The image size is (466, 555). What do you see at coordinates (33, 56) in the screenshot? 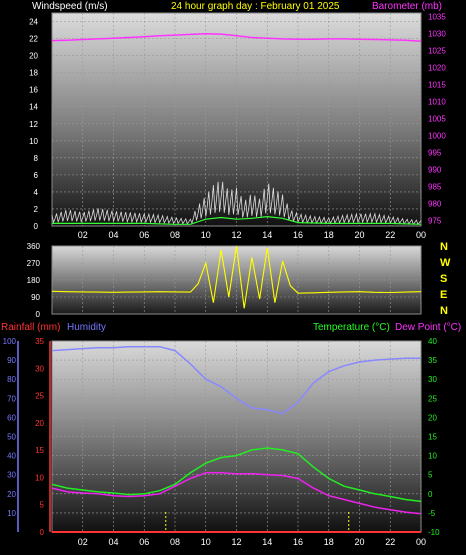
I see `windspeed-tick-label: 20` at bounding box center [33, 56].